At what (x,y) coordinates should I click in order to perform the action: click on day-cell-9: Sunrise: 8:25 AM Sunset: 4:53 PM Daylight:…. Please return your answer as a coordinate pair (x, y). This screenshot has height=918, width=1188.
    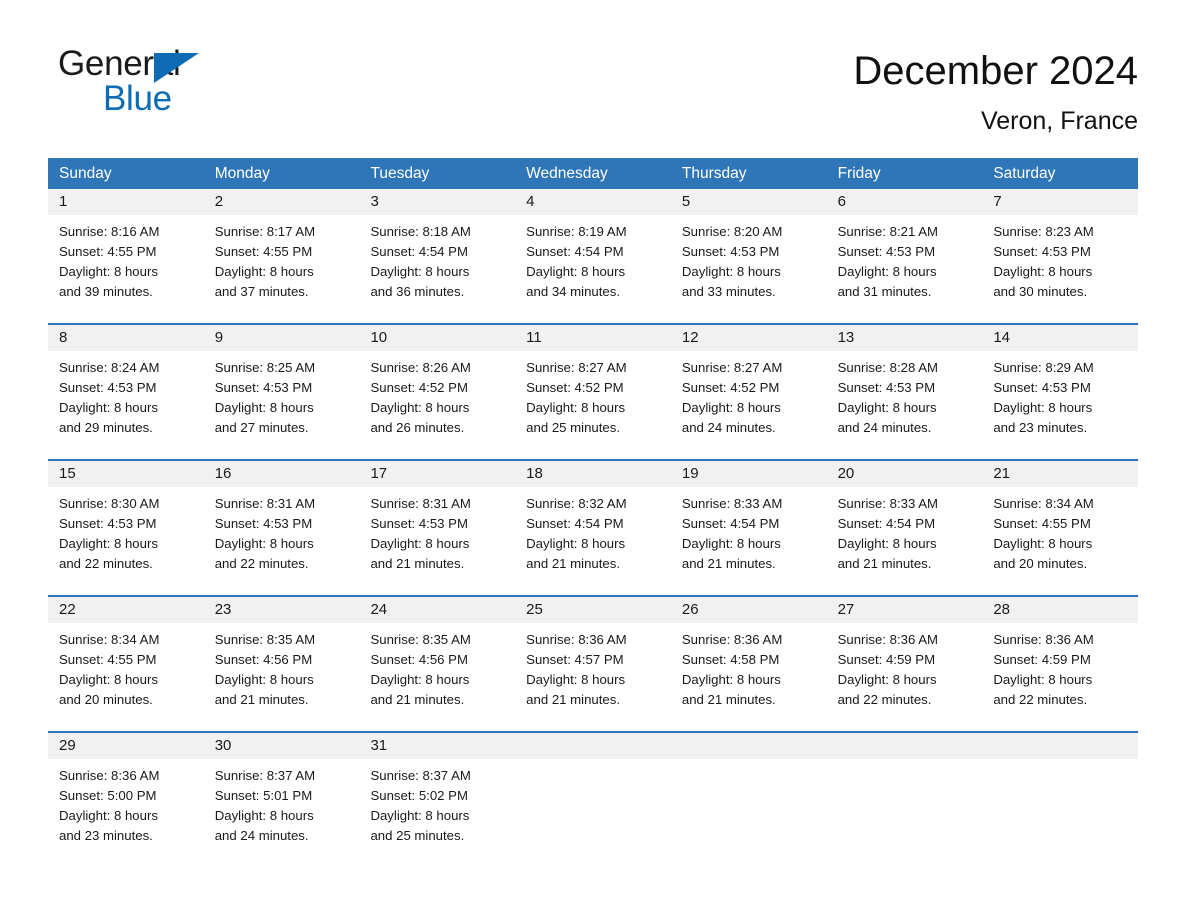
    Looking at the image, I should click on (282, 405).